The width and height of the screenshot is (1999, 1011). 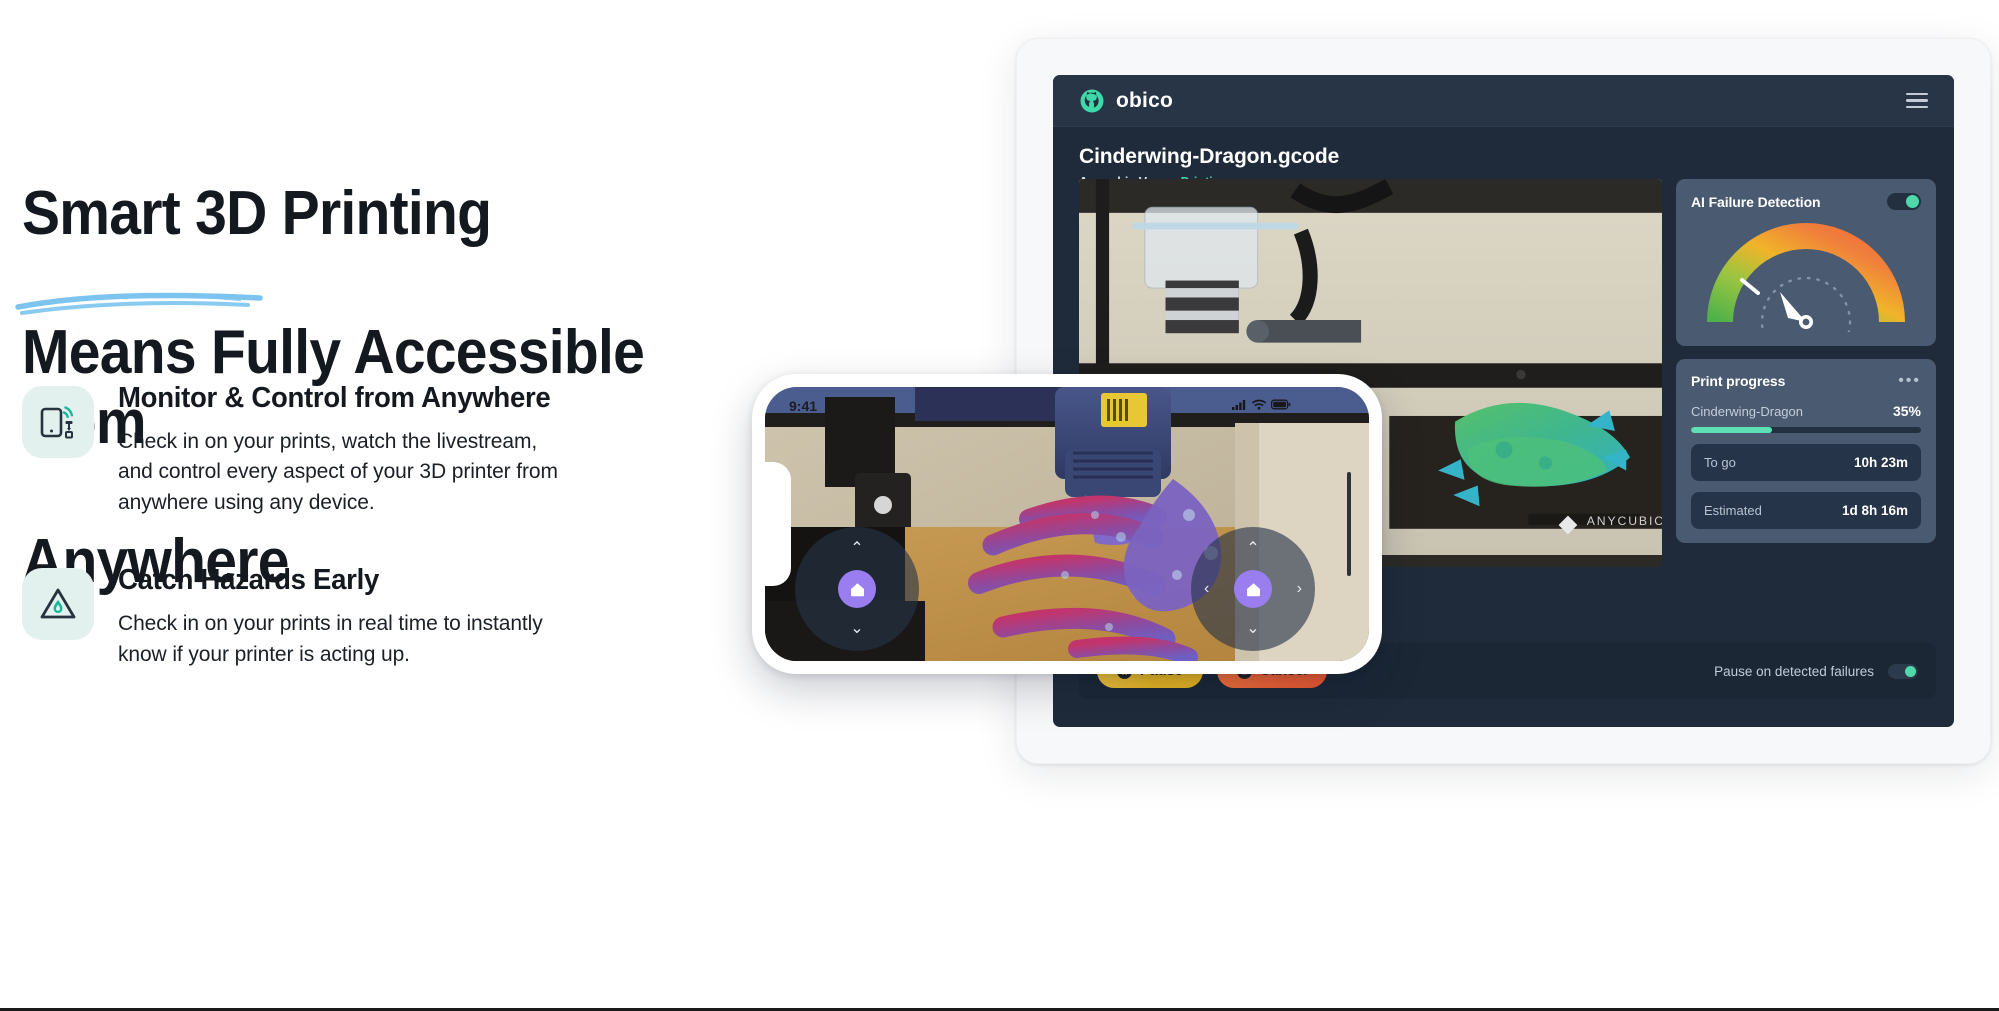 I want to click on job-file-name: Cinderwing-Dragon.gcode, so click(x=1209, y=156).